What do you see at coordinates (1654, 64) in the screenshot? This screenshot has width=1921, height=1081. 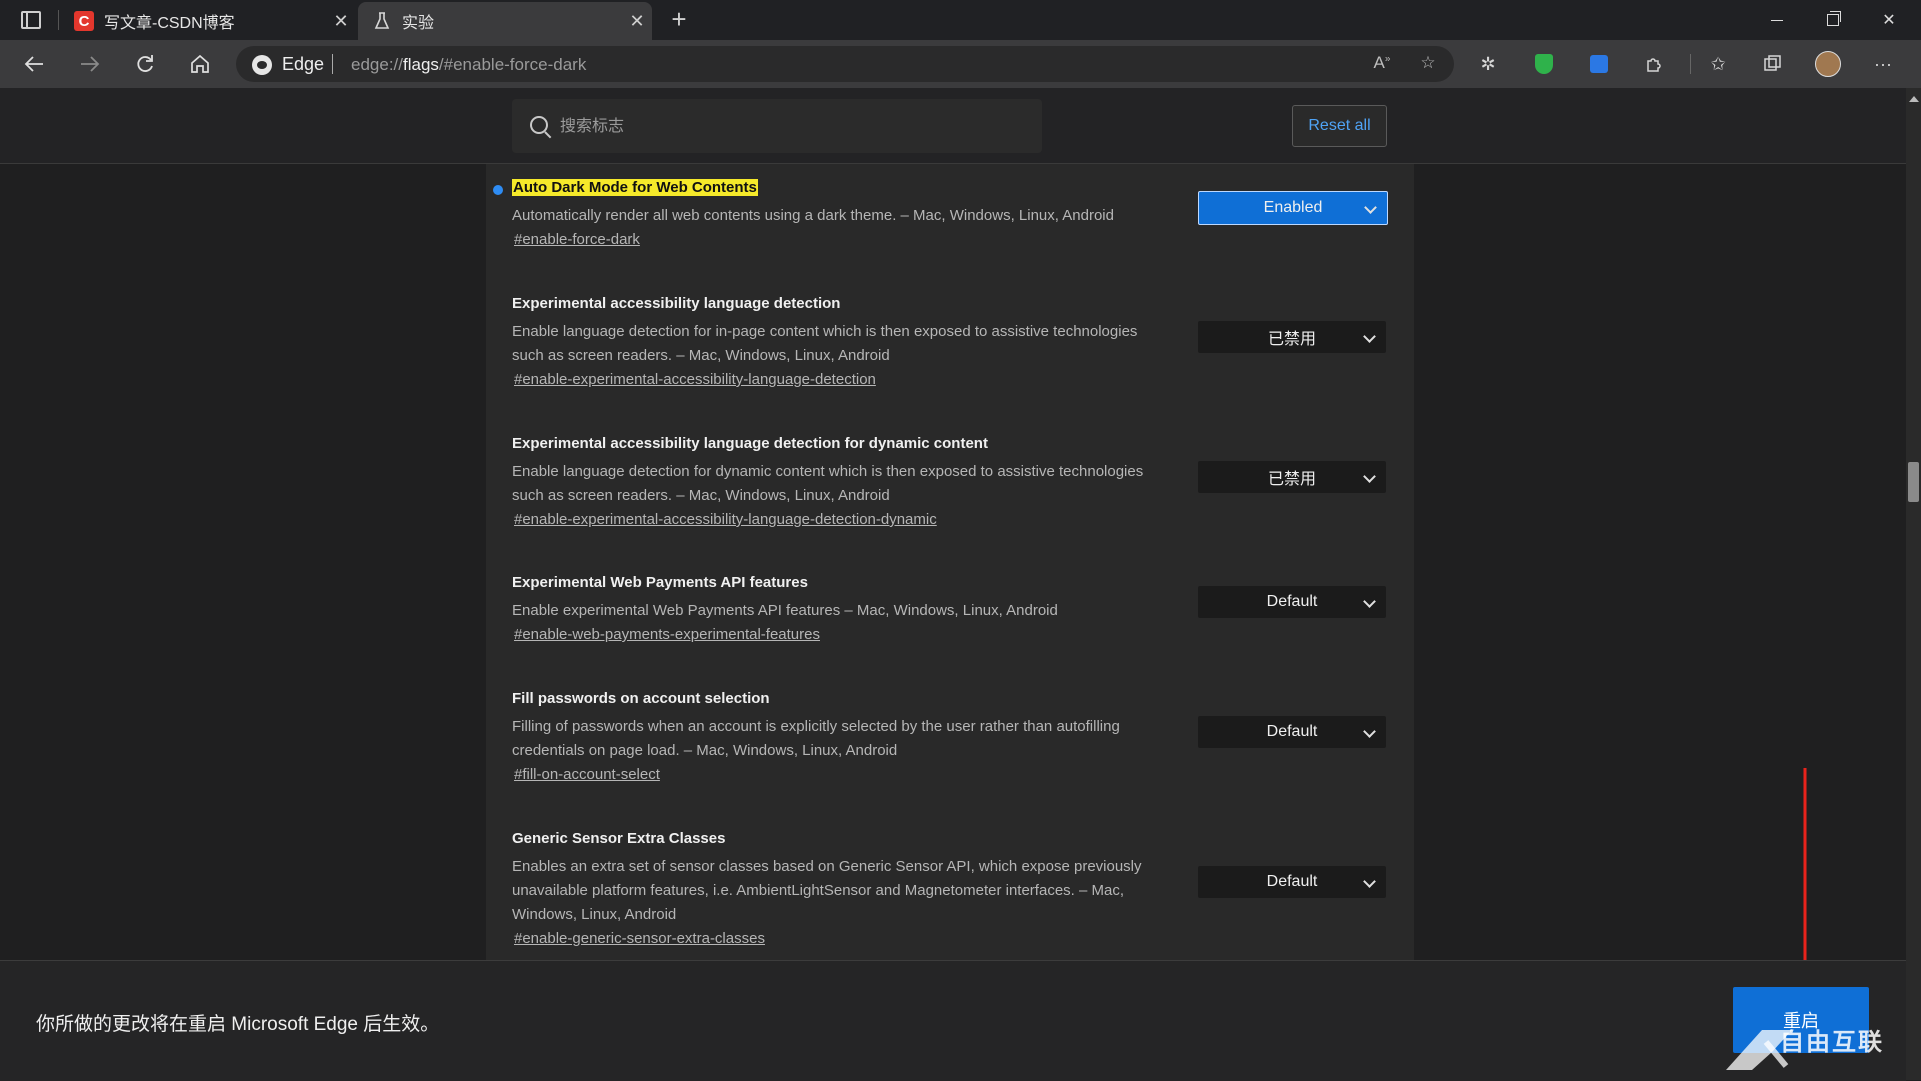 I see `extensions-puzzle-icon` at bounding box center [1654, 64].